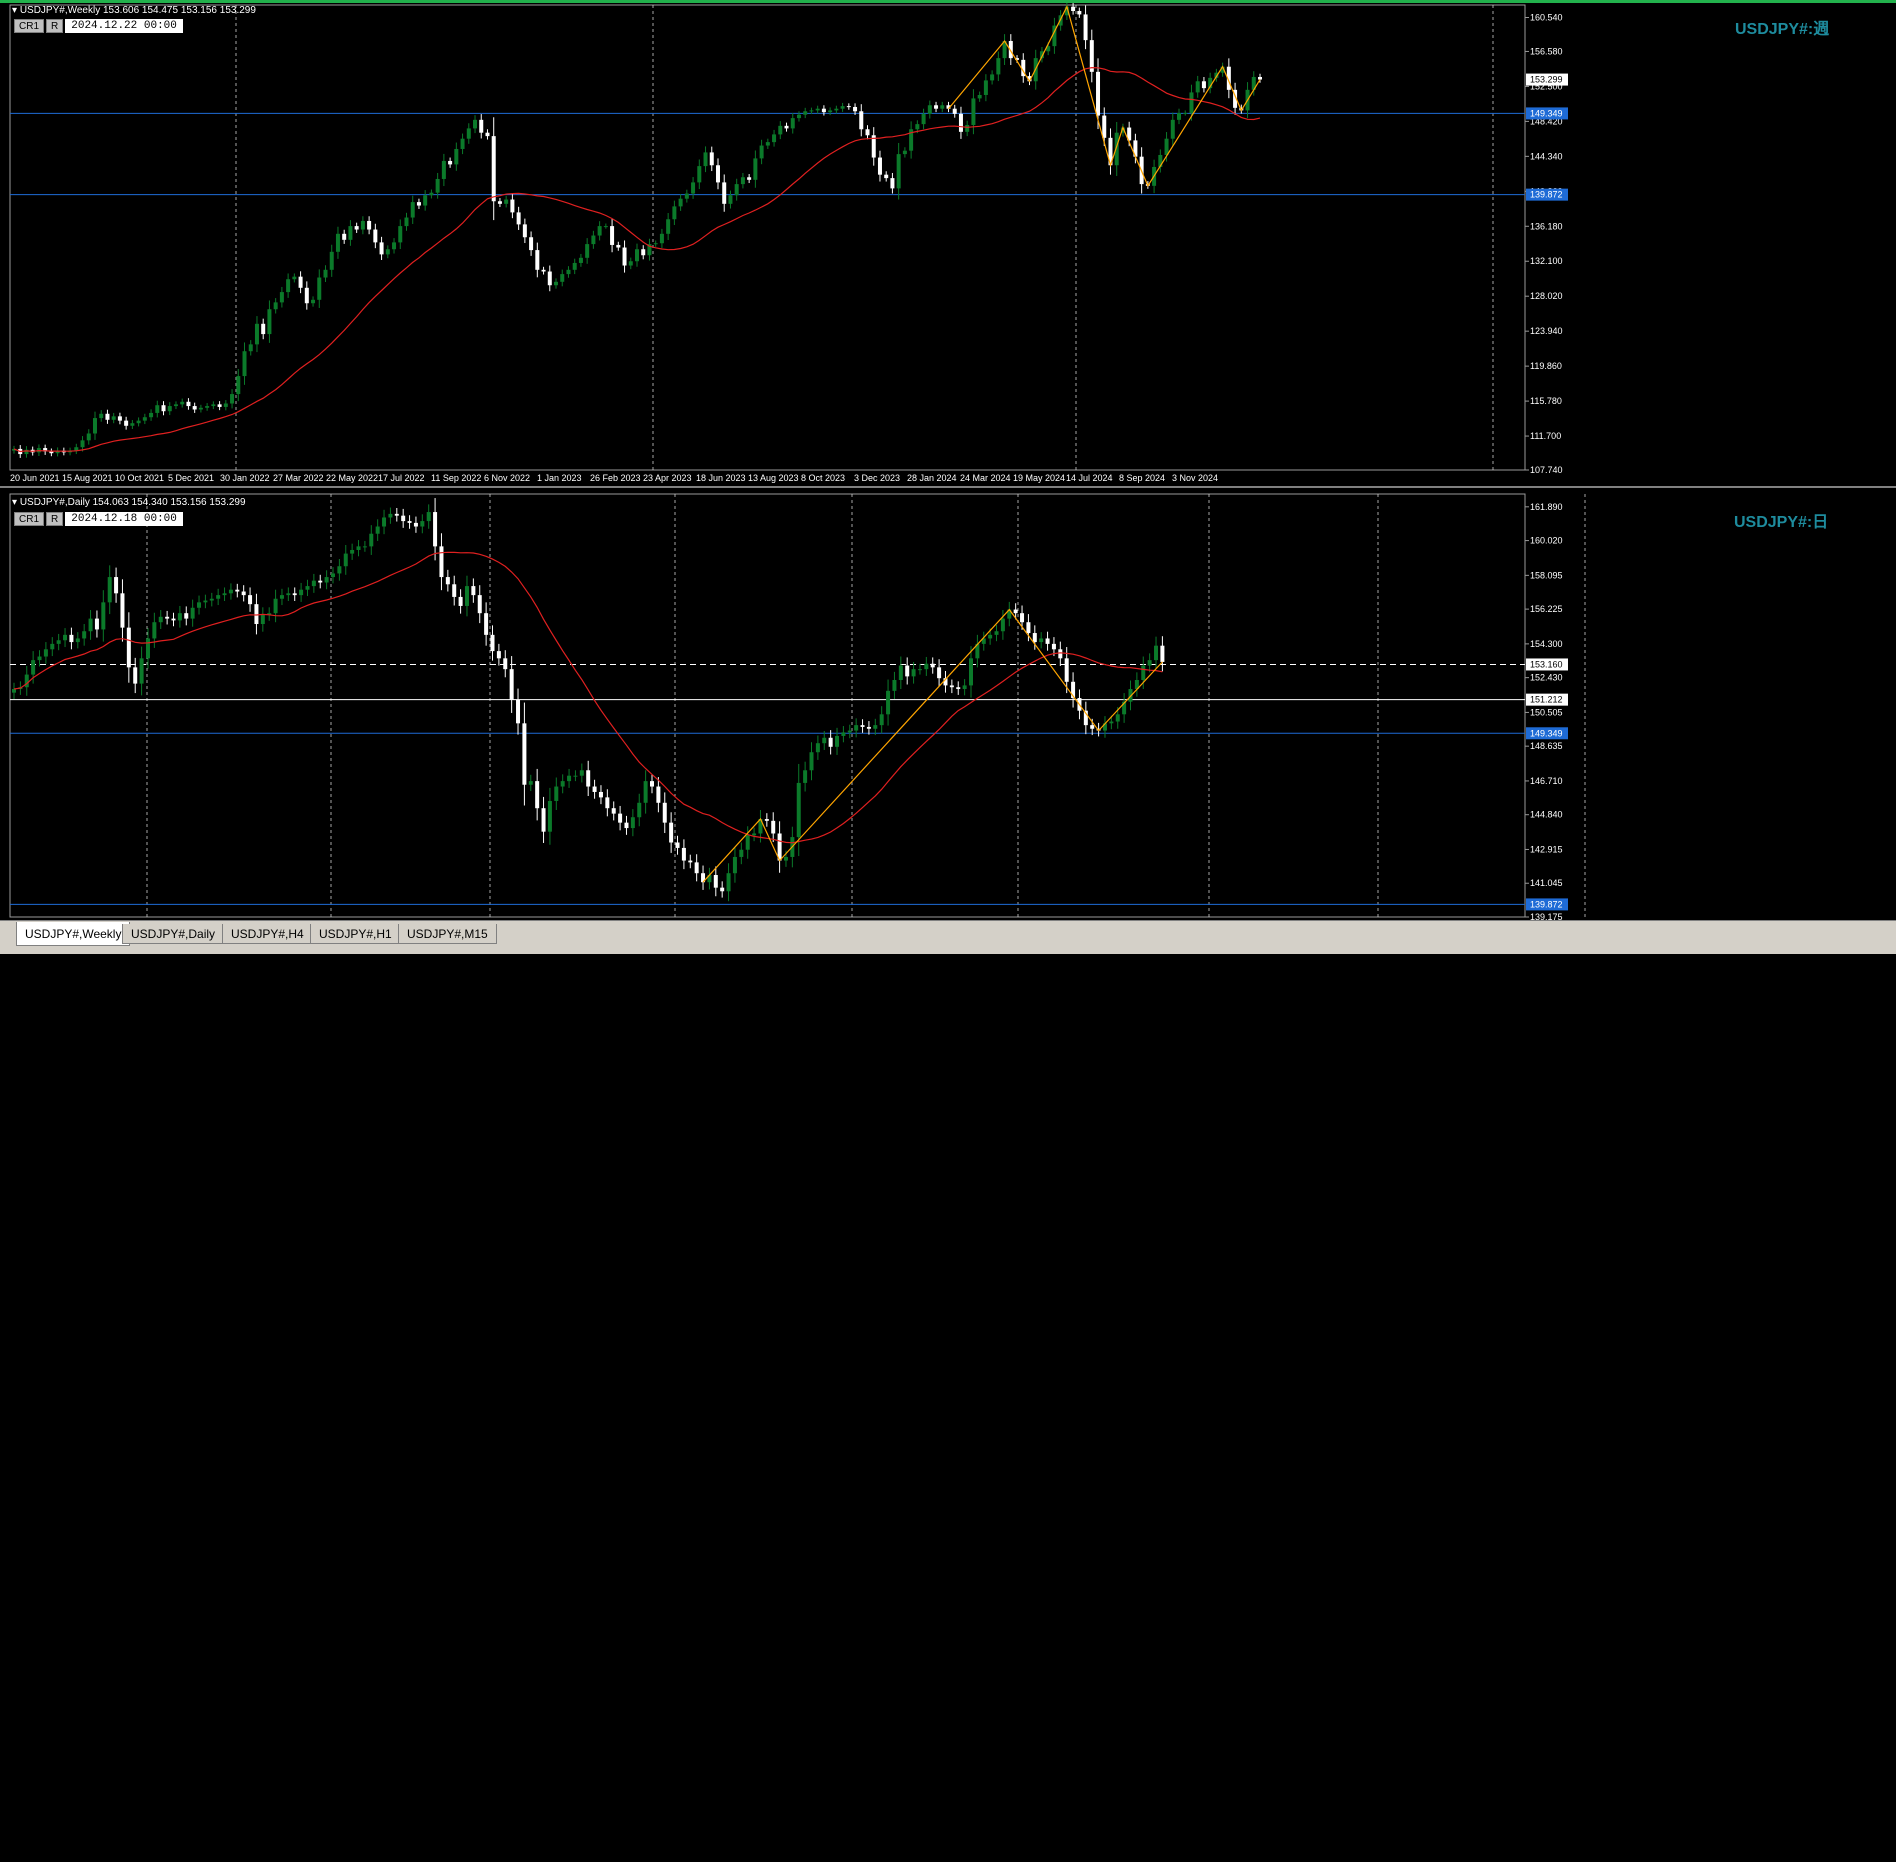 This screenshot has height=1862, width=1896. I want to click on y-tick-label: 123.940, so click(1546, 331).